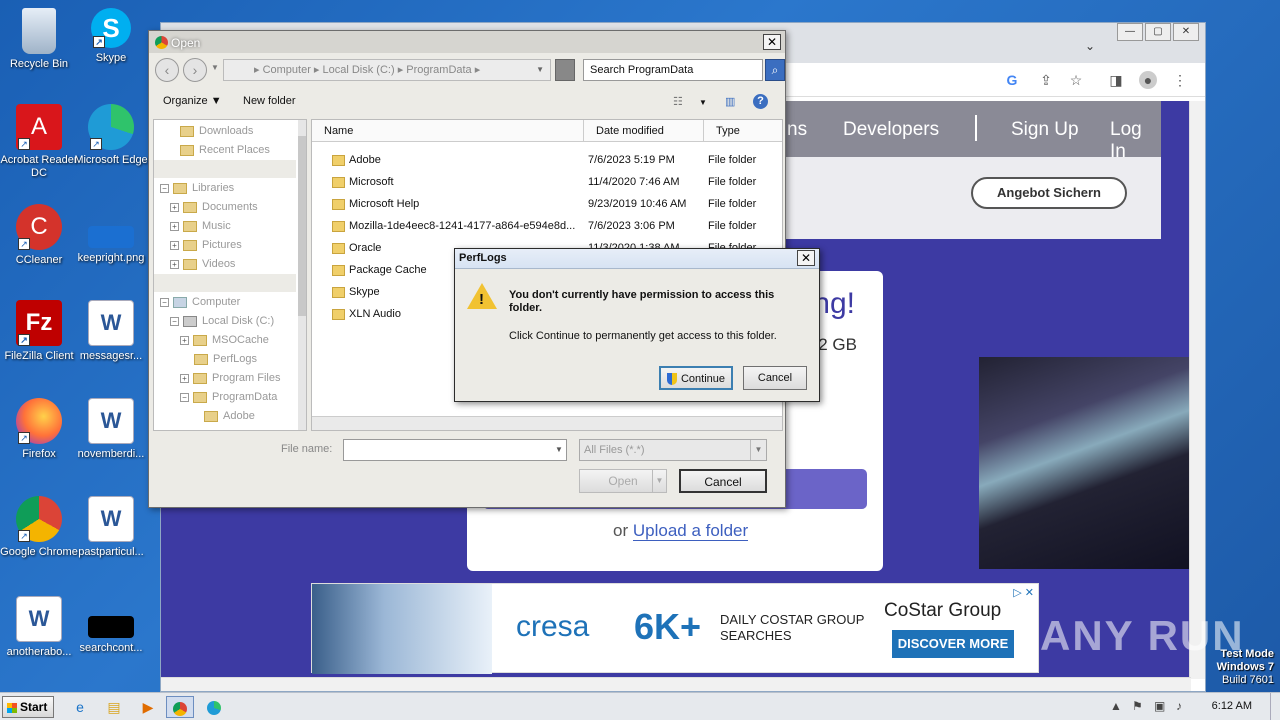 This screenshot has height=720, width=1280. I want to click on open-split-dropdown-icon: ▼, so click(659, 481).